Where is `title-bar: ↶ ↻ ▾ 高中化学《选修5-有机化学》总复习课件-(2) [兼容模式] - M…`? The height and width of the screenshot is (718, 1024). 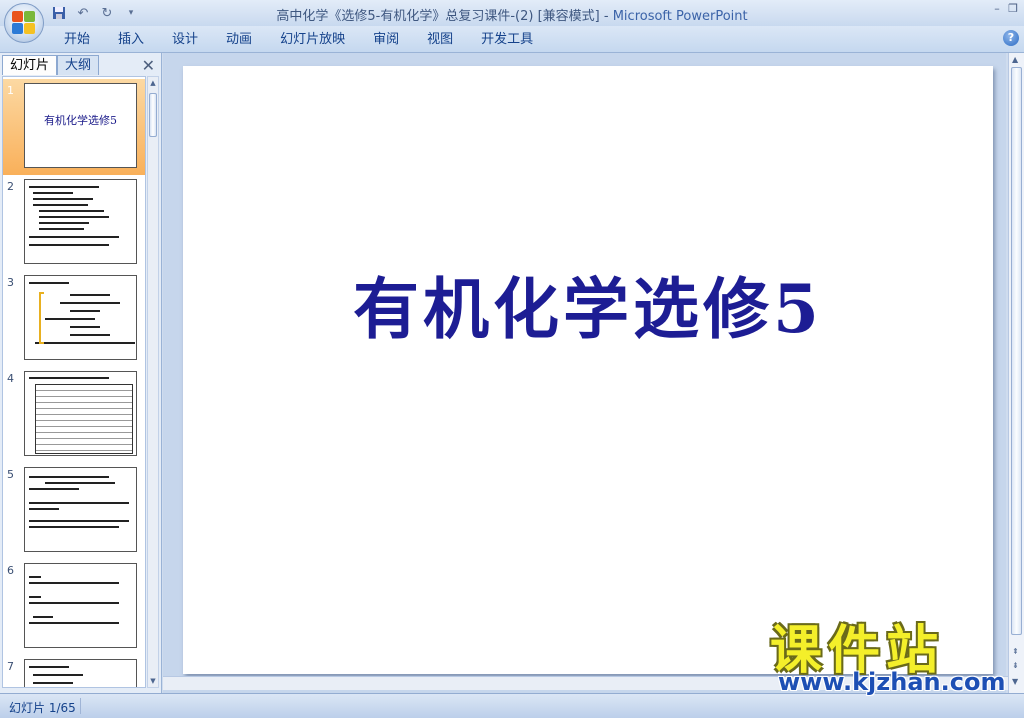
title-bar: ↶ ↻ ▾ 高中化学《选修5-有机化学》总复习课件-(2) [兼容模式] - M… is located at coordinates (512, 13).